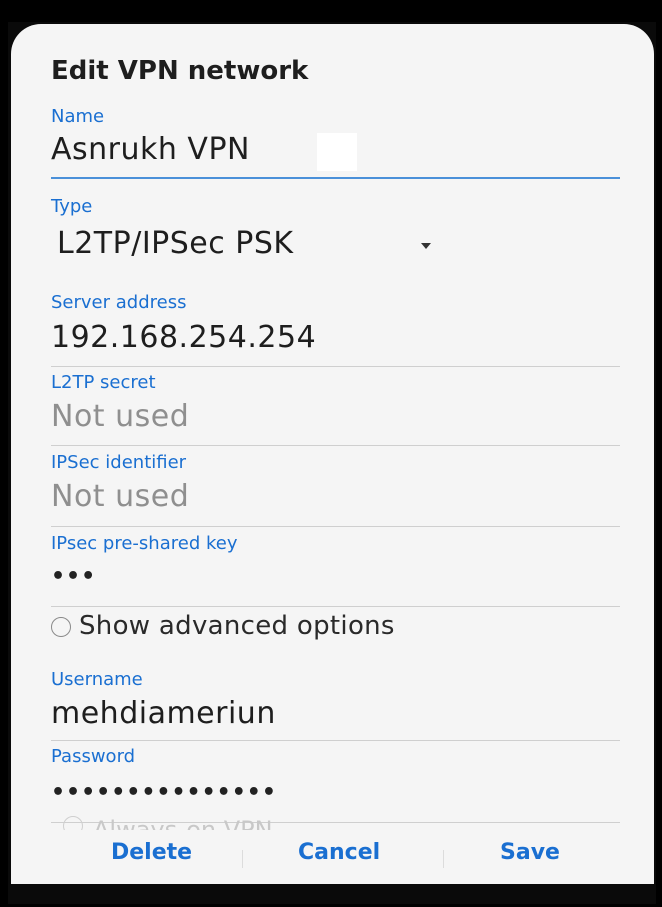 The width and height of the screenshot is (662, 907). I want to click on server-address-field: 192.168.254.254, so click(183, 337).